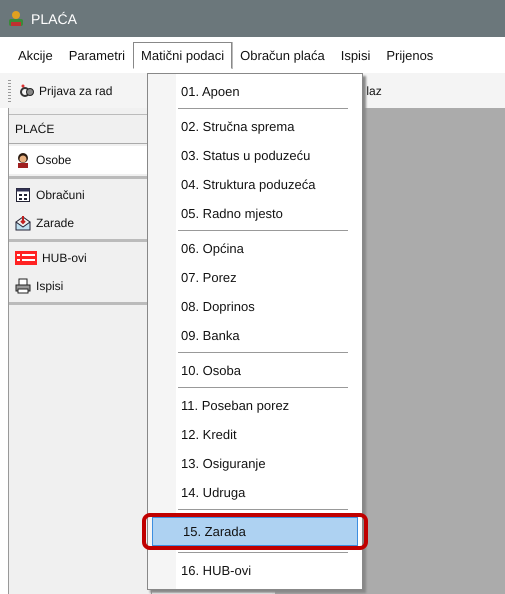 This screenshot has height=594, width=505. Describe the element at coordinates (255, 248) in the screenshot. I see `menu-option: 06. Općina` at that location.